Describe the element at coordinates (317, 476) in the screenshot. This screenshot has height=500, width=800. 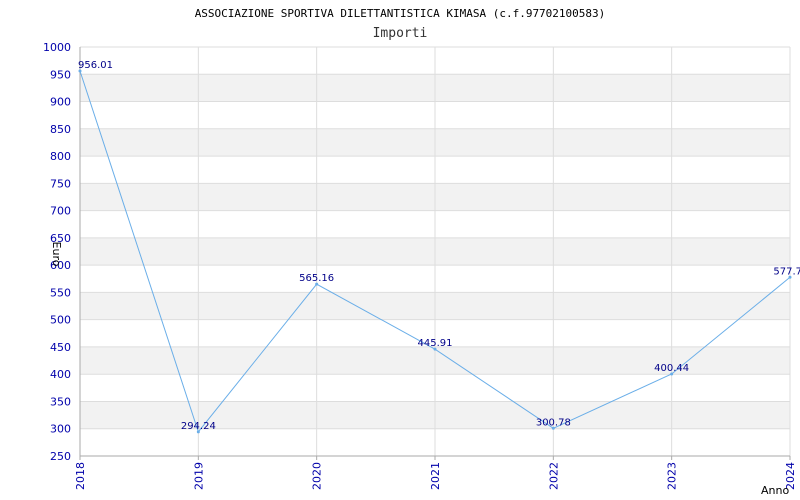
I see `x-tick-label: 2020` at that location.